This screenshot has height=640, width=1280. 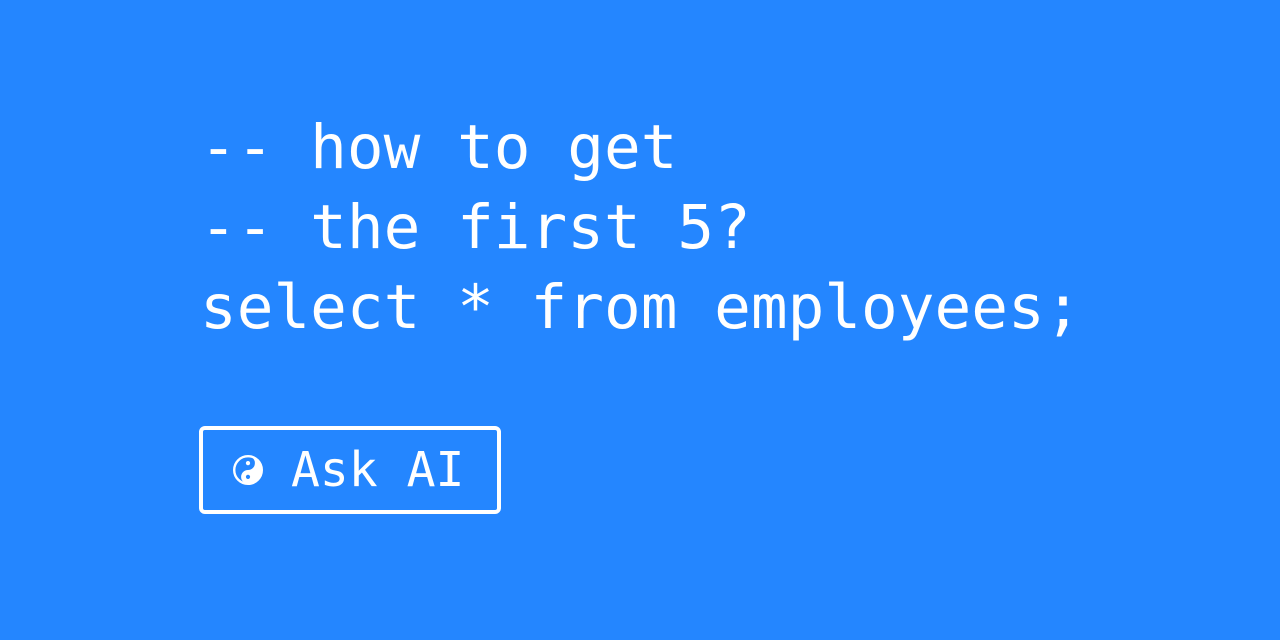 What do you see at coordinates (248, 470) in the screenshot?
I see `yin-yang-icon` at bounding box center [248, 470].